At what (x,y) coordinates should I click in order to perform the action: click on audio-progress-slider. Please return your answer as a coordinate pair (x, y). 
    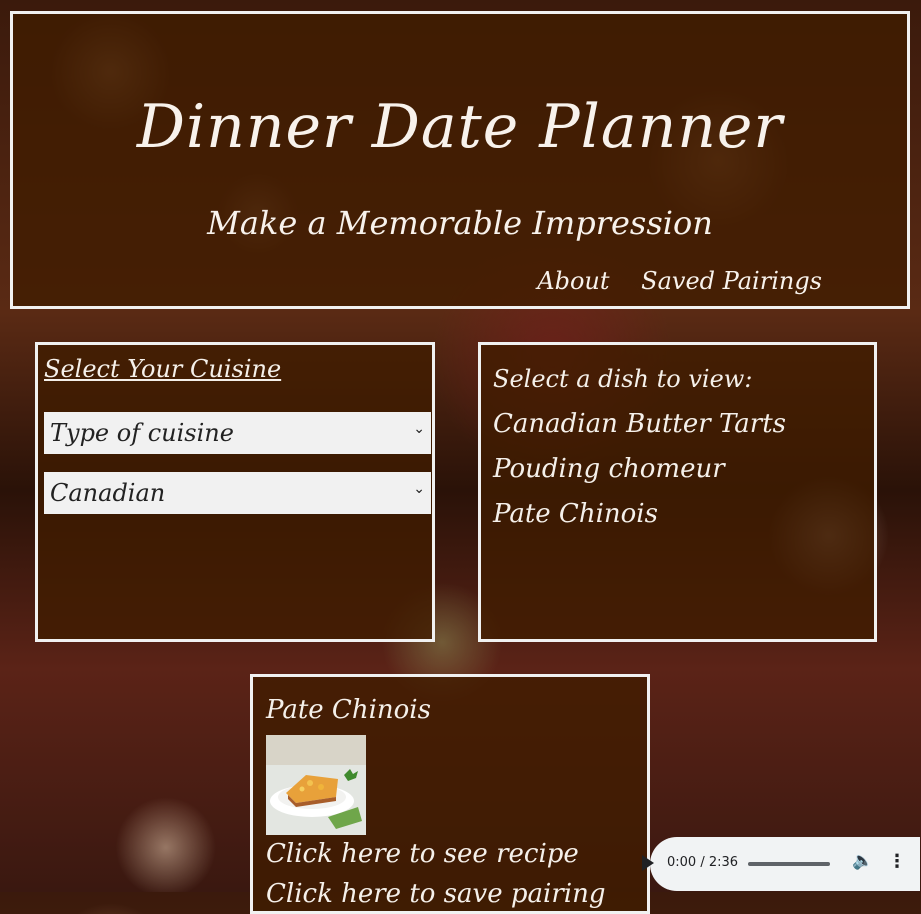
    Looking at the image, I should click on (789, 864).